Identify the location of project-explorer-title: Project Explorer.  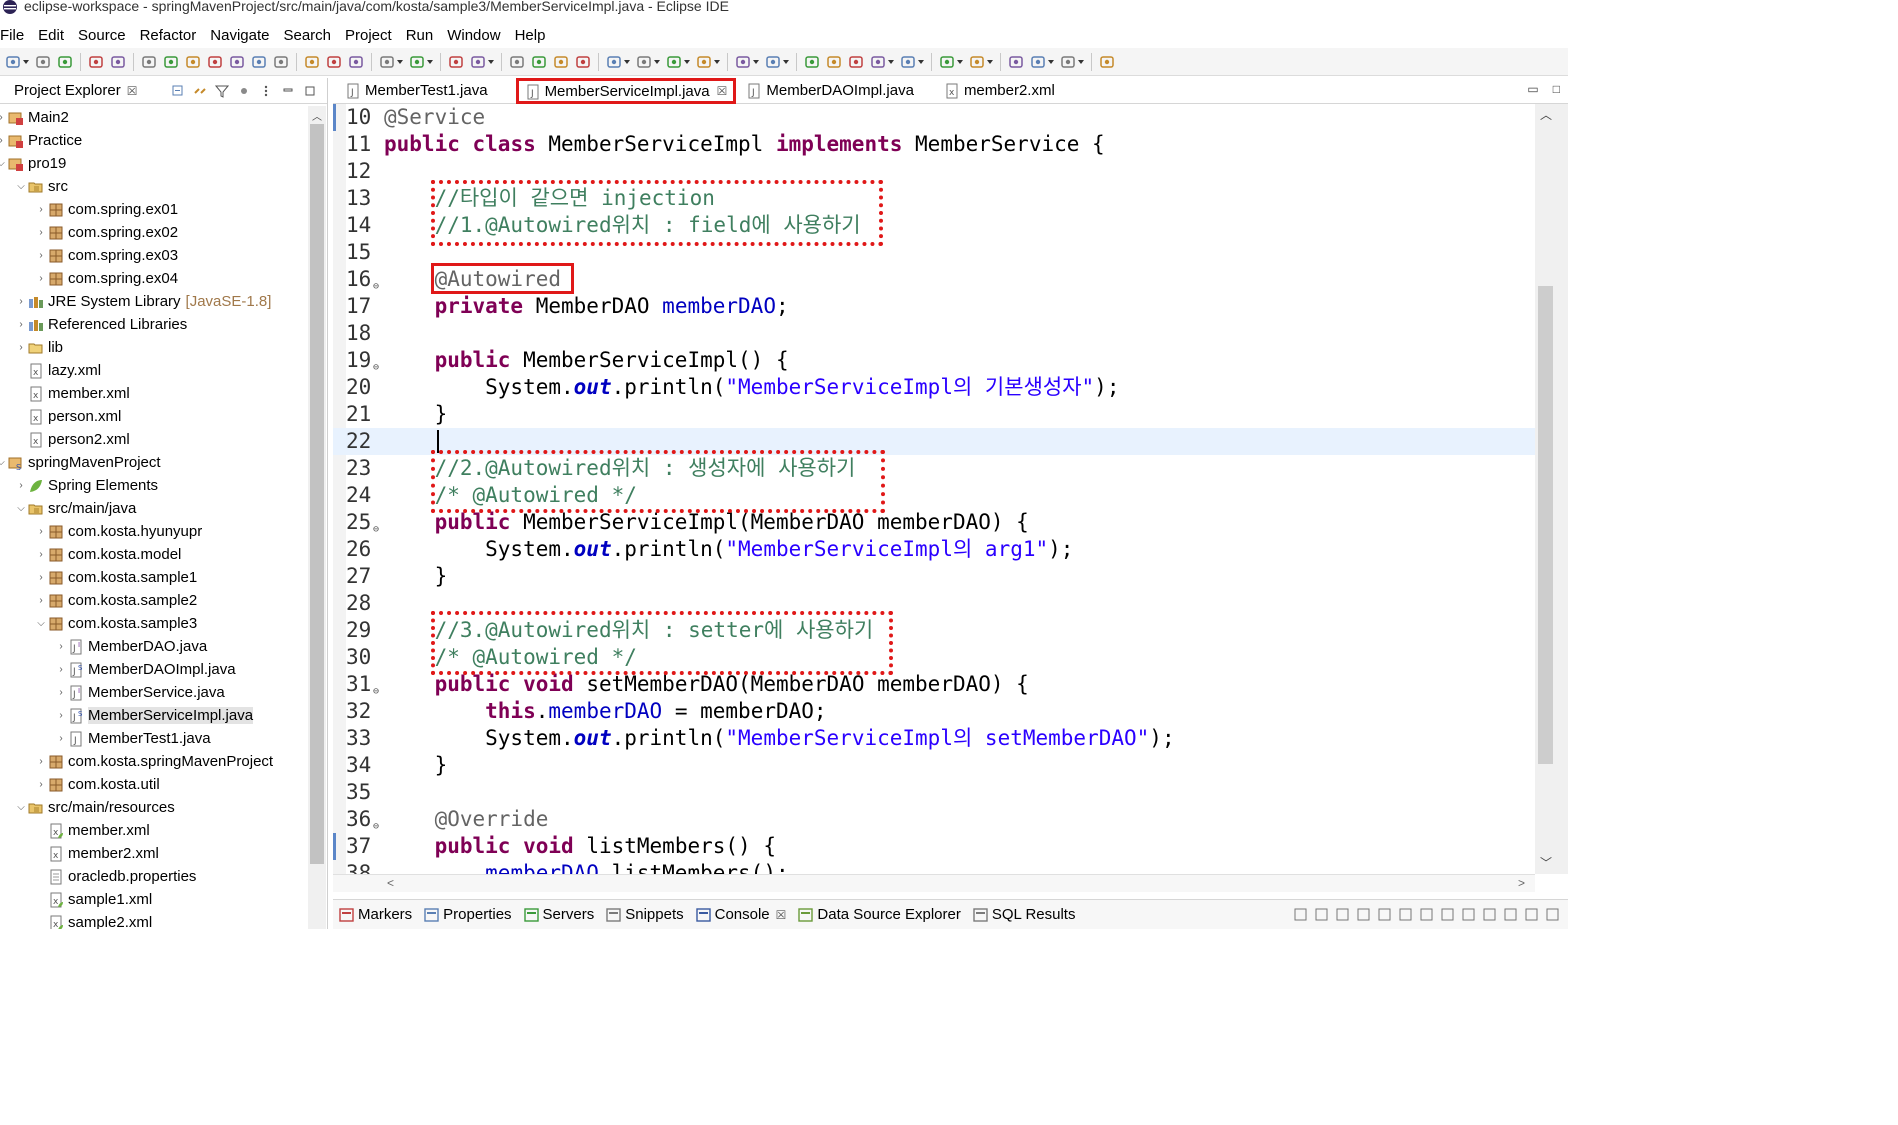
(67, 90).